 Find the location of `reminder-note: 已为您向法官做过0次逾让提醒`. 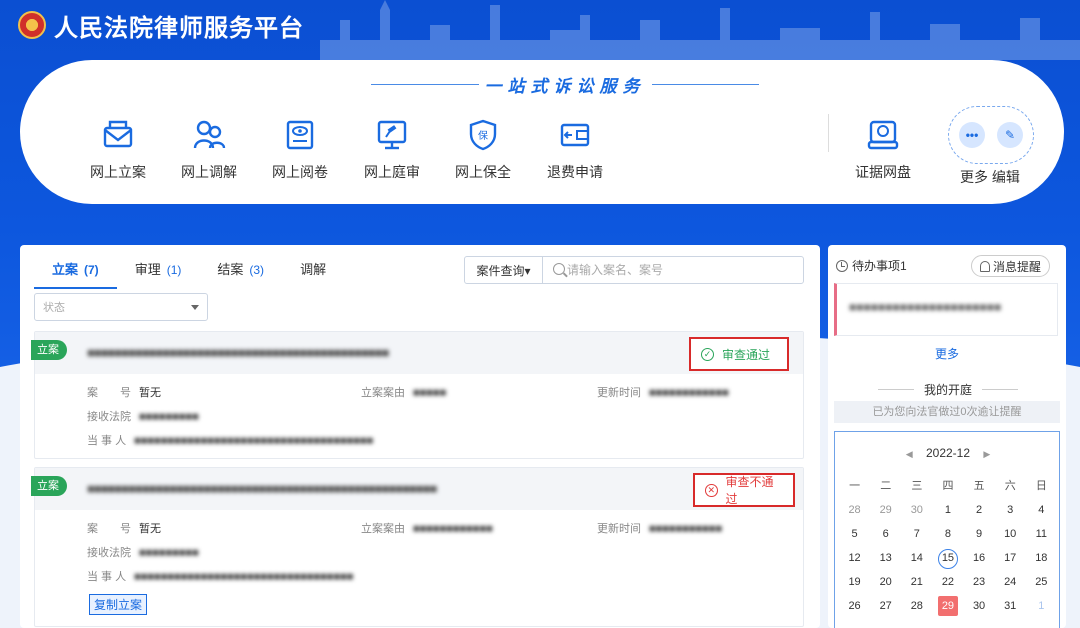

reminder-note: 已为您向法官做过0次逾让提醒 is located at coordinates (947, 412).